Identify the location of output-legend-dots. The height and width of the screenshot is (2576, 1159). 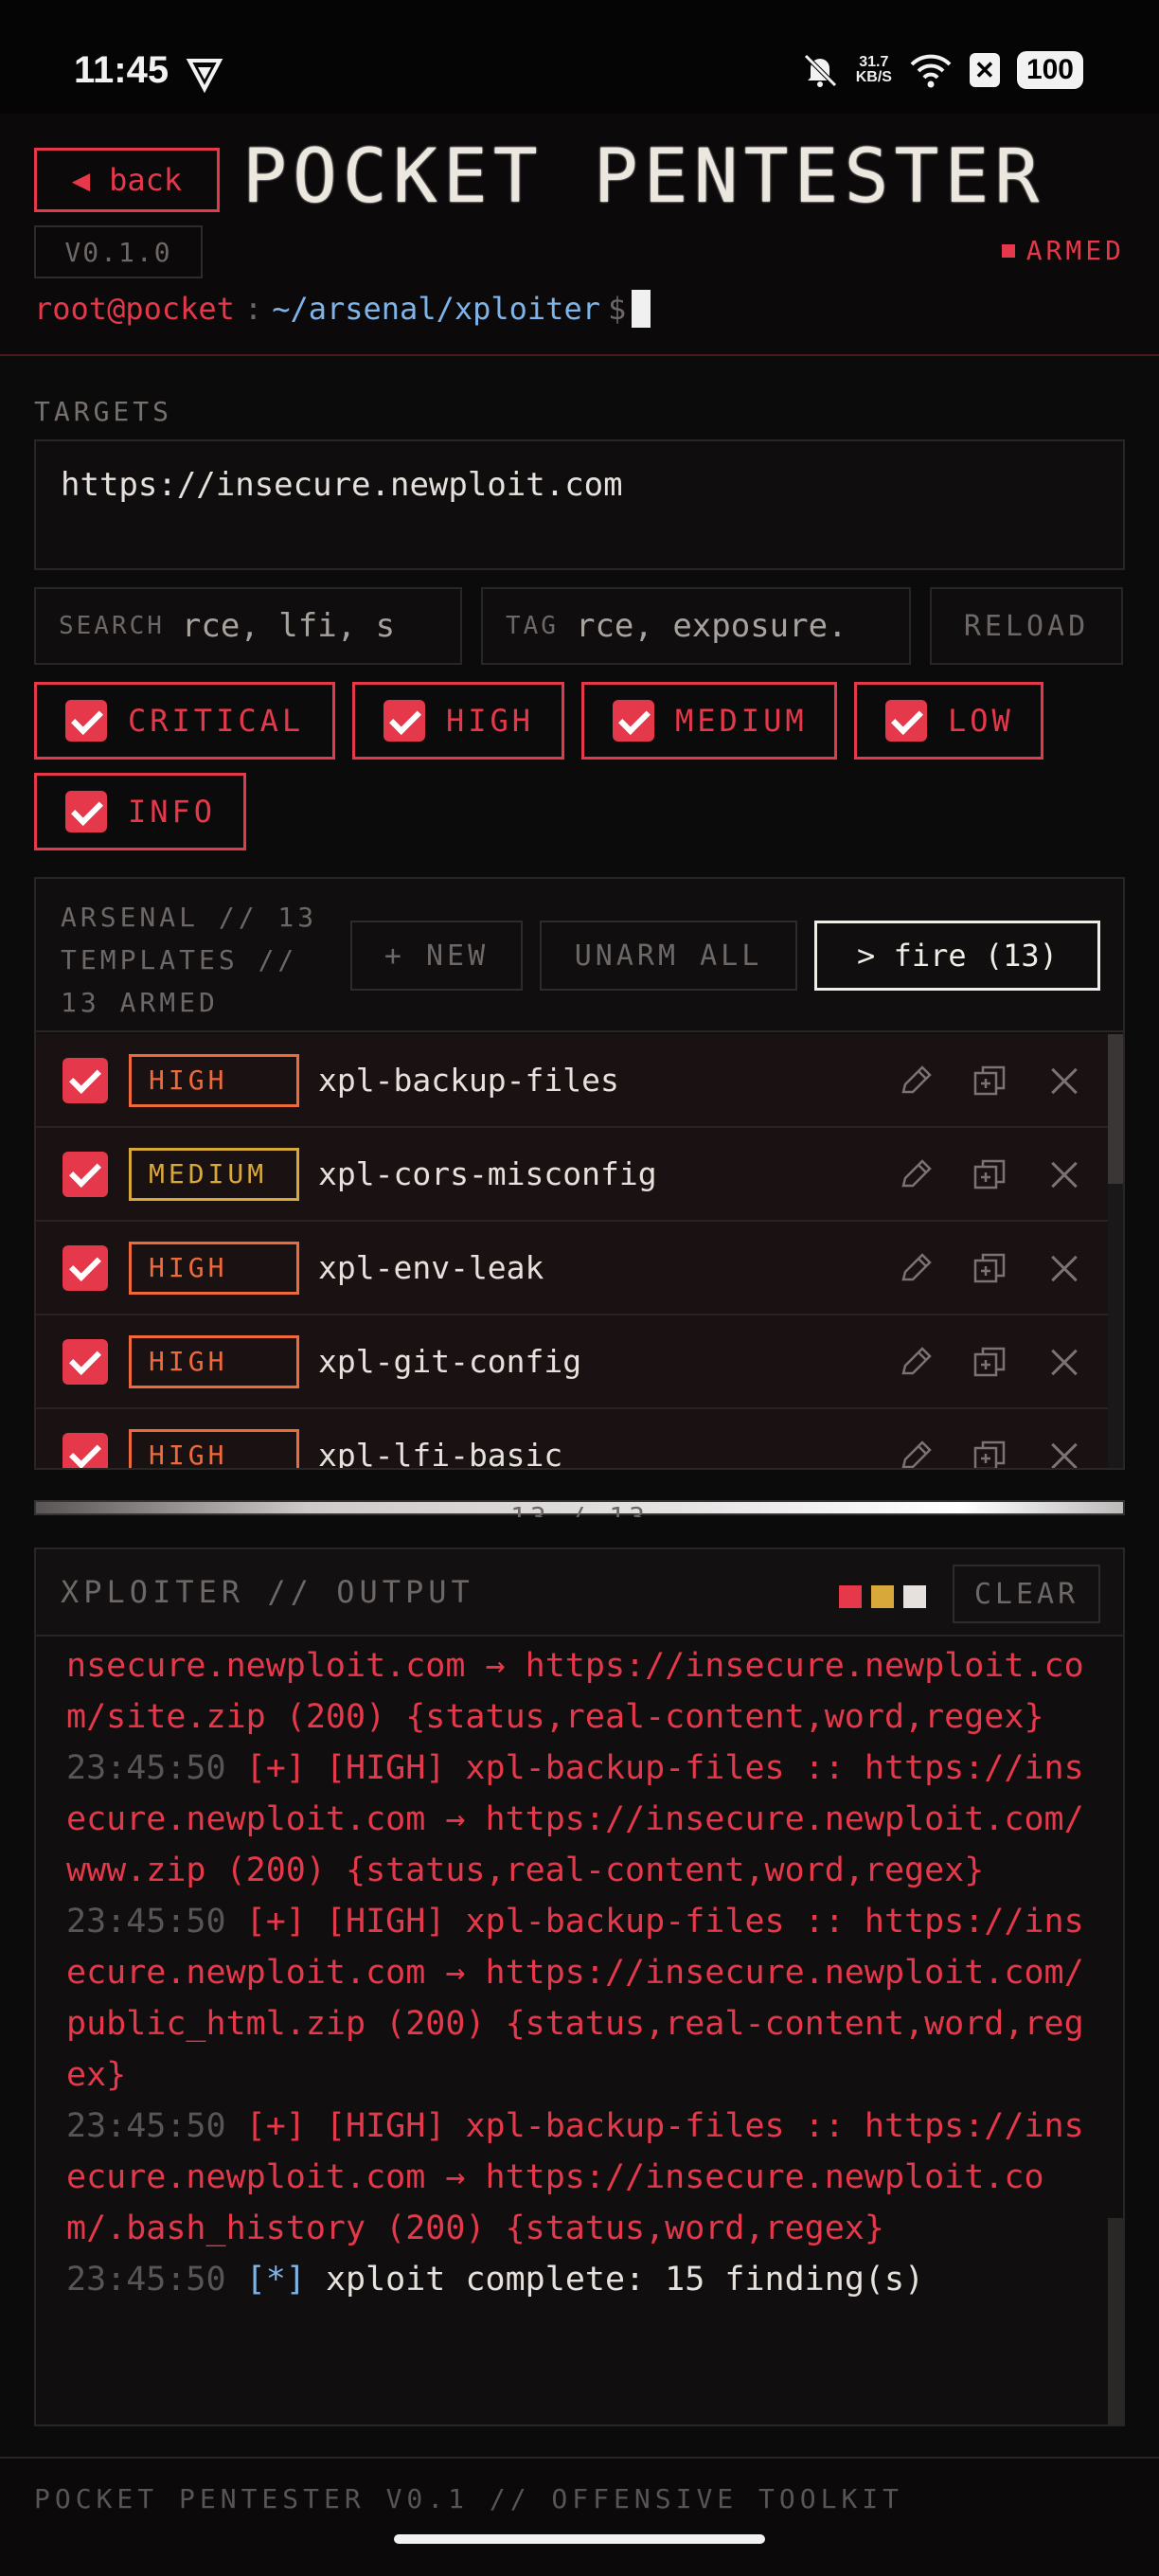
(882, 1596).